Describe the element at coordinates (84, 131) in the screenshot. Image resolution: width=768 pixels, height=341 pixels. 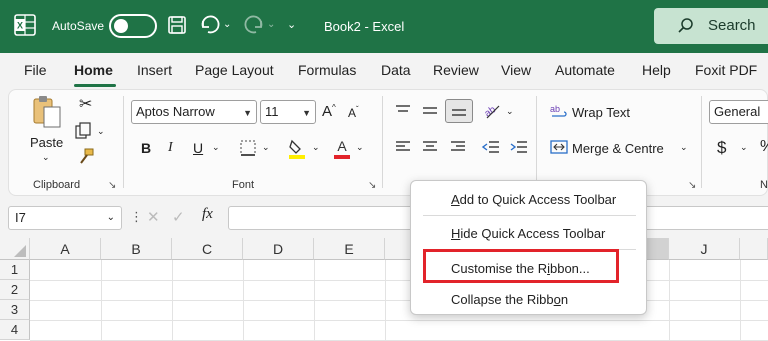
I see `copy-icon` at that location.